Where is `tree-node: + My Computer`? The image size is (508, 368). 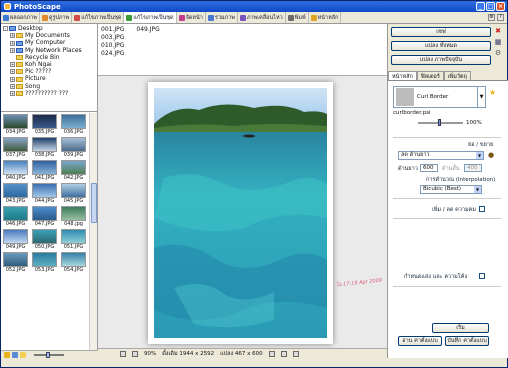
tree-node: + My Computer is located at coordinates (49, 42).